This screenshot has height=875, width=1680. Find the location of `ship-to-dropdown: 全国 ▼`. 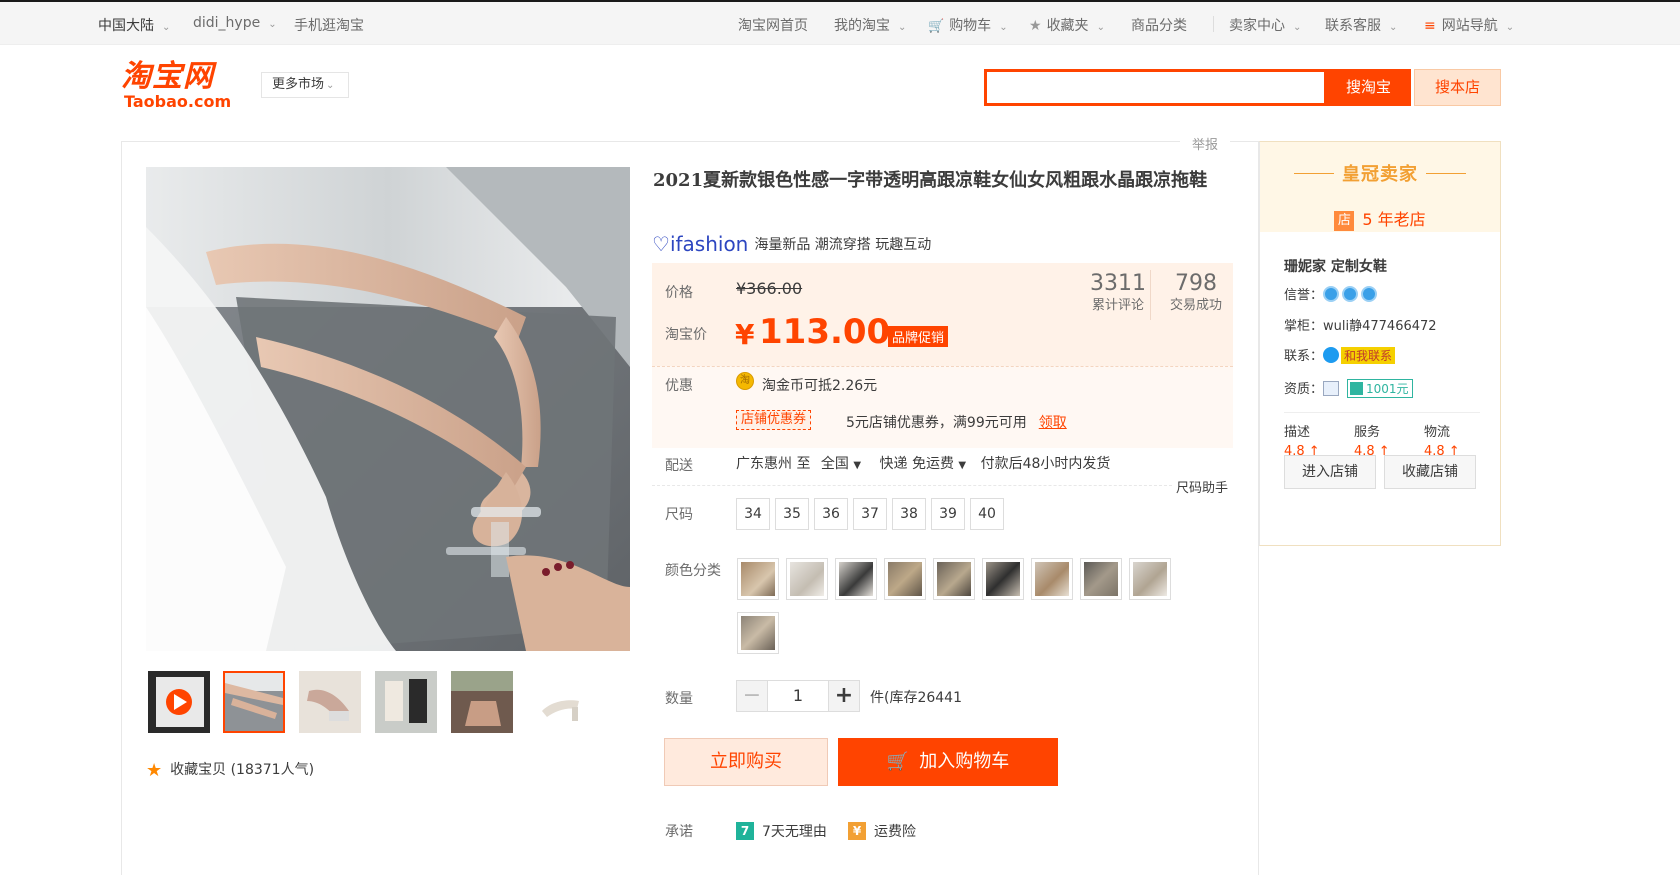

ship-to-dropdown: 全国 ▼ is located at coordinates (841, 464).